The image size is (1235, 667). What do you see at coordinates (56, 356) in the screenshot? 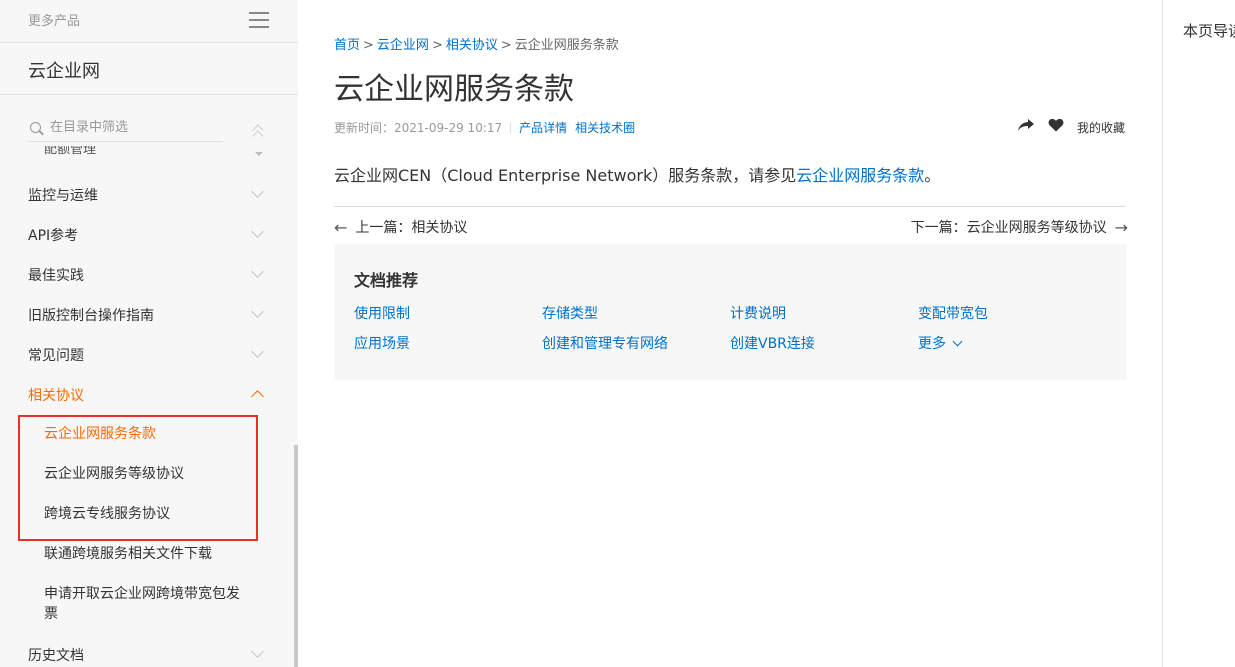
I see `sidebar-item-label: 常见问题` at bounding box center [56, 356].